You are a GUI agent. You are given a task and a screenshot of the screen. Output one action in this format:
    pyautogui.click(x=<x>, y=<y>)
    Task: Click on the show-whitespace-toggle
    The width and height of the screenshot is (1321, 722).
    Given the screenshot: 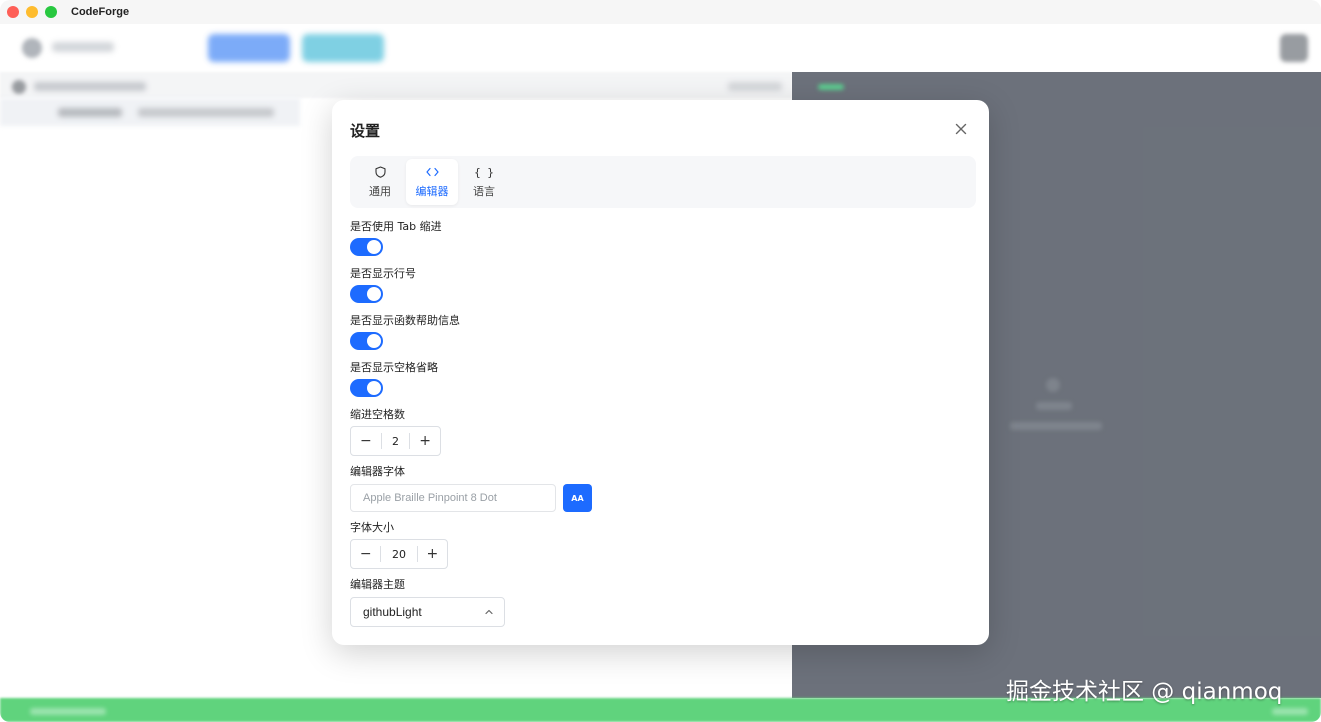 What is the action you would take?
    pyautogui.click(x=366, y=388)
    